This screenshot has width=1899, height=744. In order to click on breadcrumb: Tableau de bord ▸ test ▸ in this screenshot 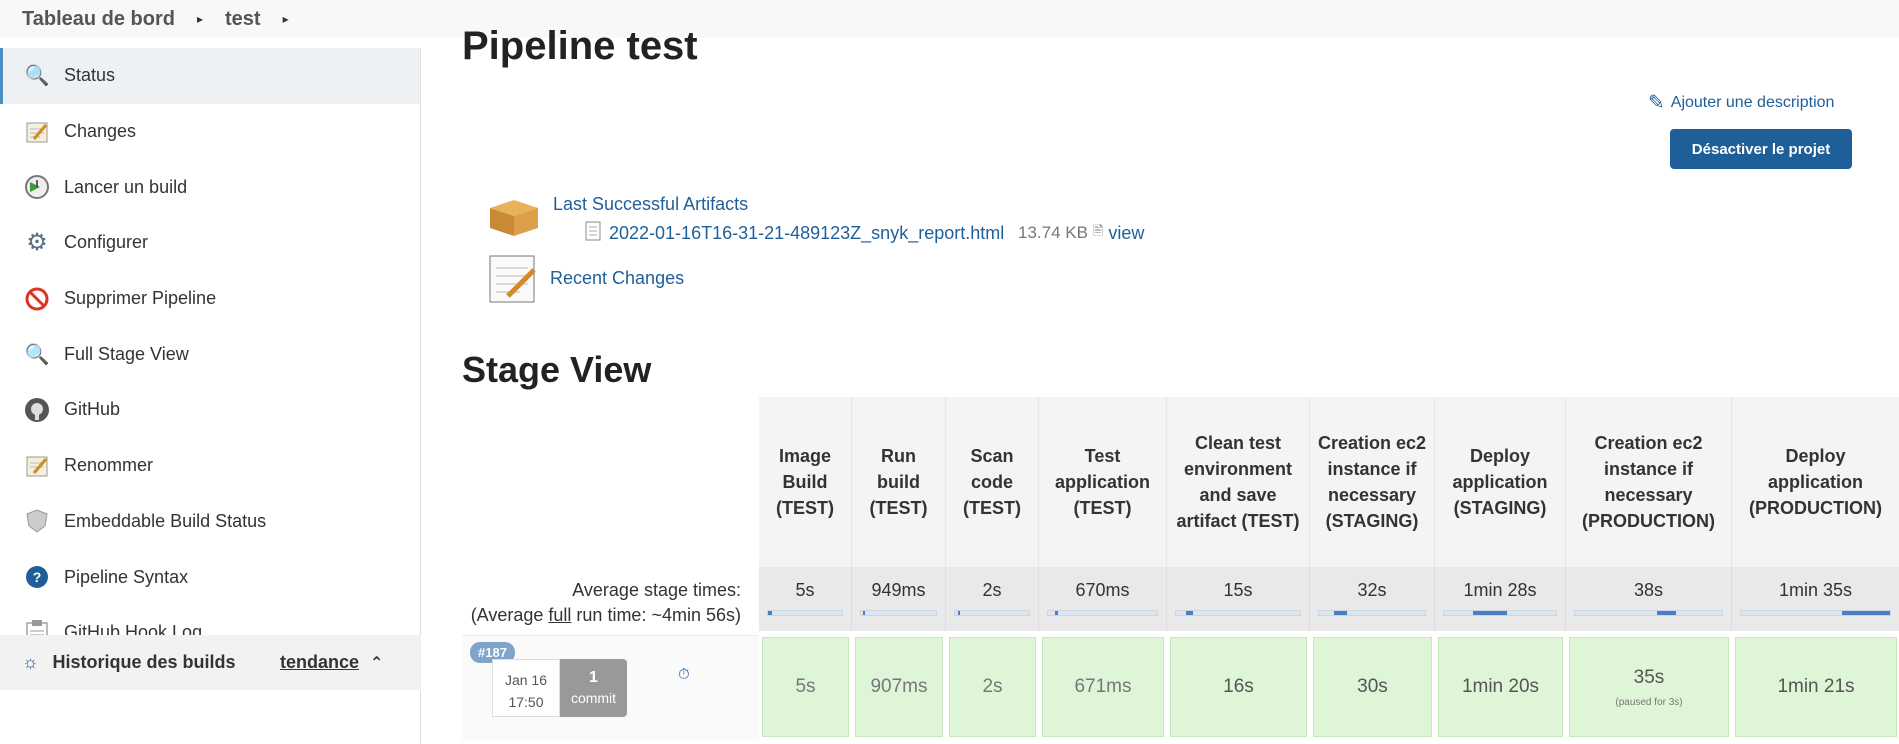, I will do `click(949, 19)`.